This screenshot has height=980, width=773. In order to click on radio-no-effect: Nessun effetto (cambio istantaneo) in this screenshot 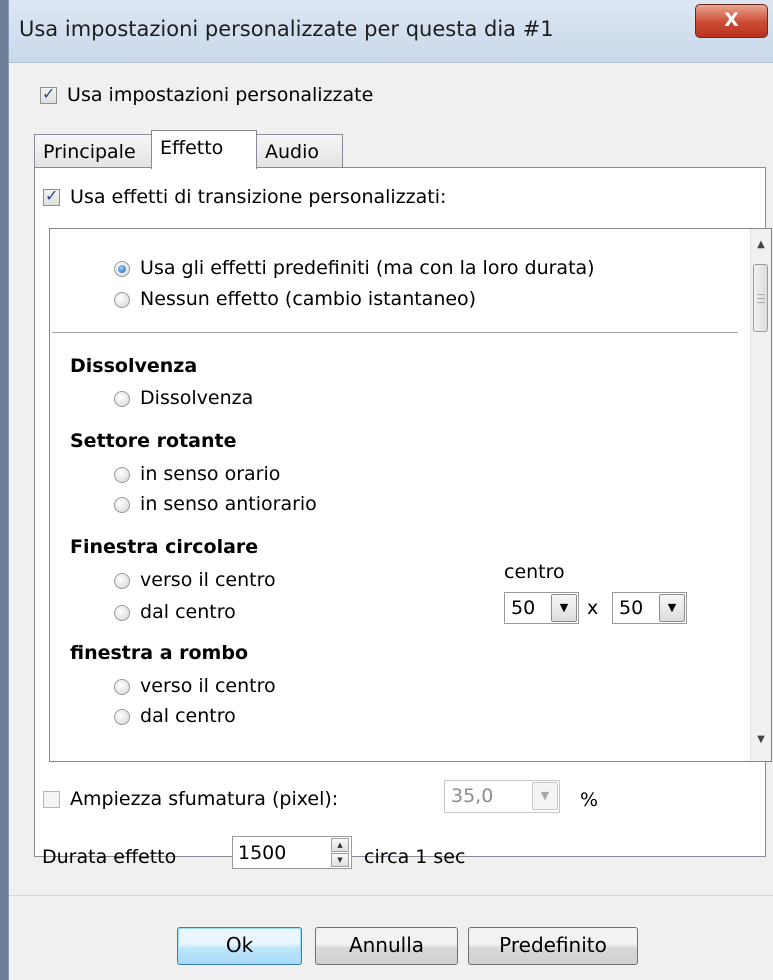, I will do `click(295, 299)`.